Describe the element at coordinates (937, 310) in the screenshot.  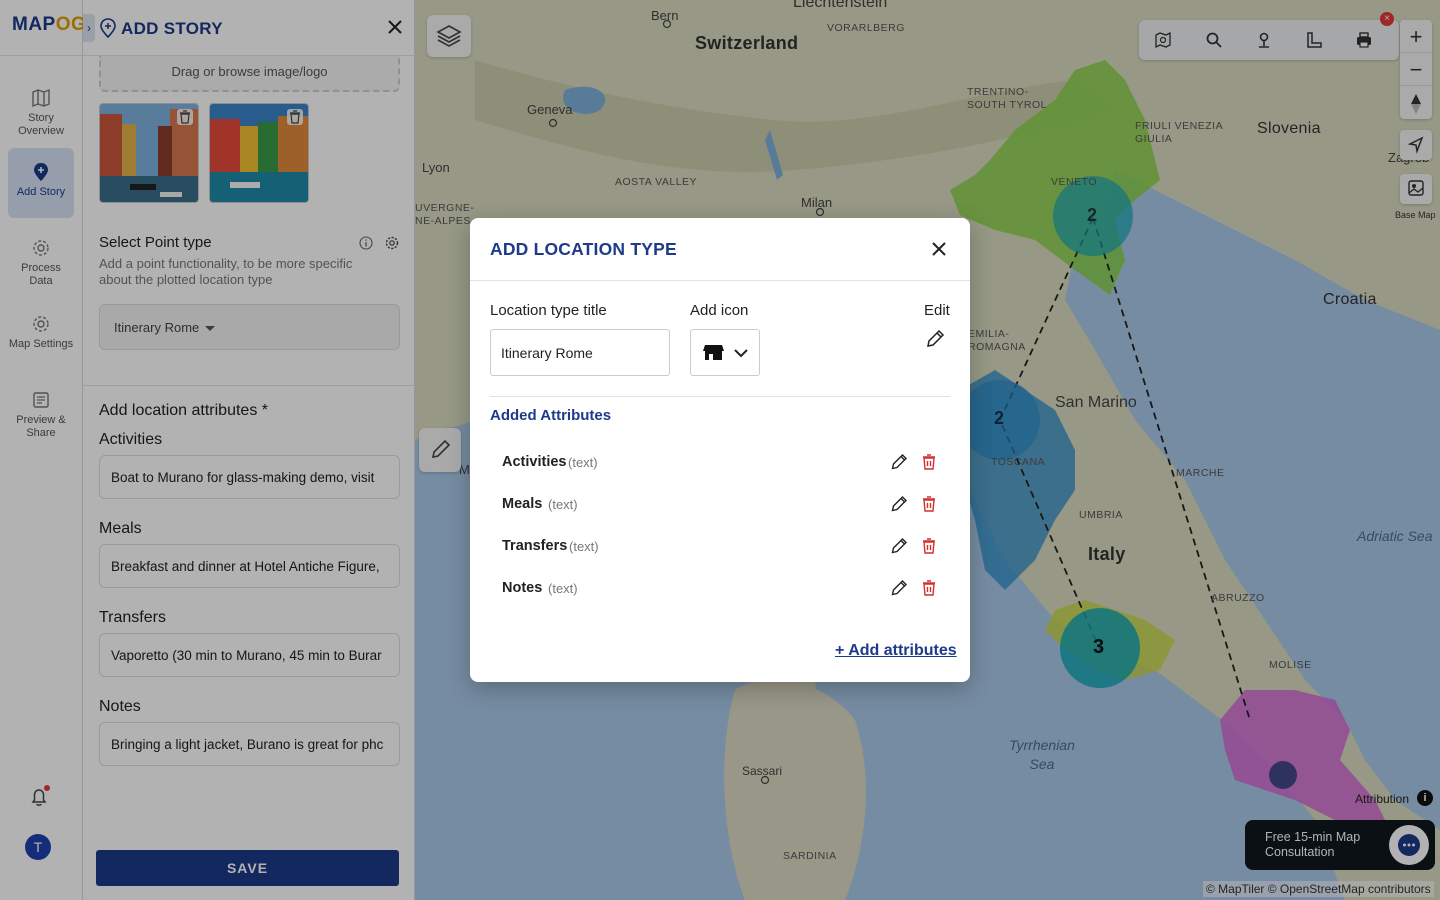
I see `edit-label: Edit` at that location.